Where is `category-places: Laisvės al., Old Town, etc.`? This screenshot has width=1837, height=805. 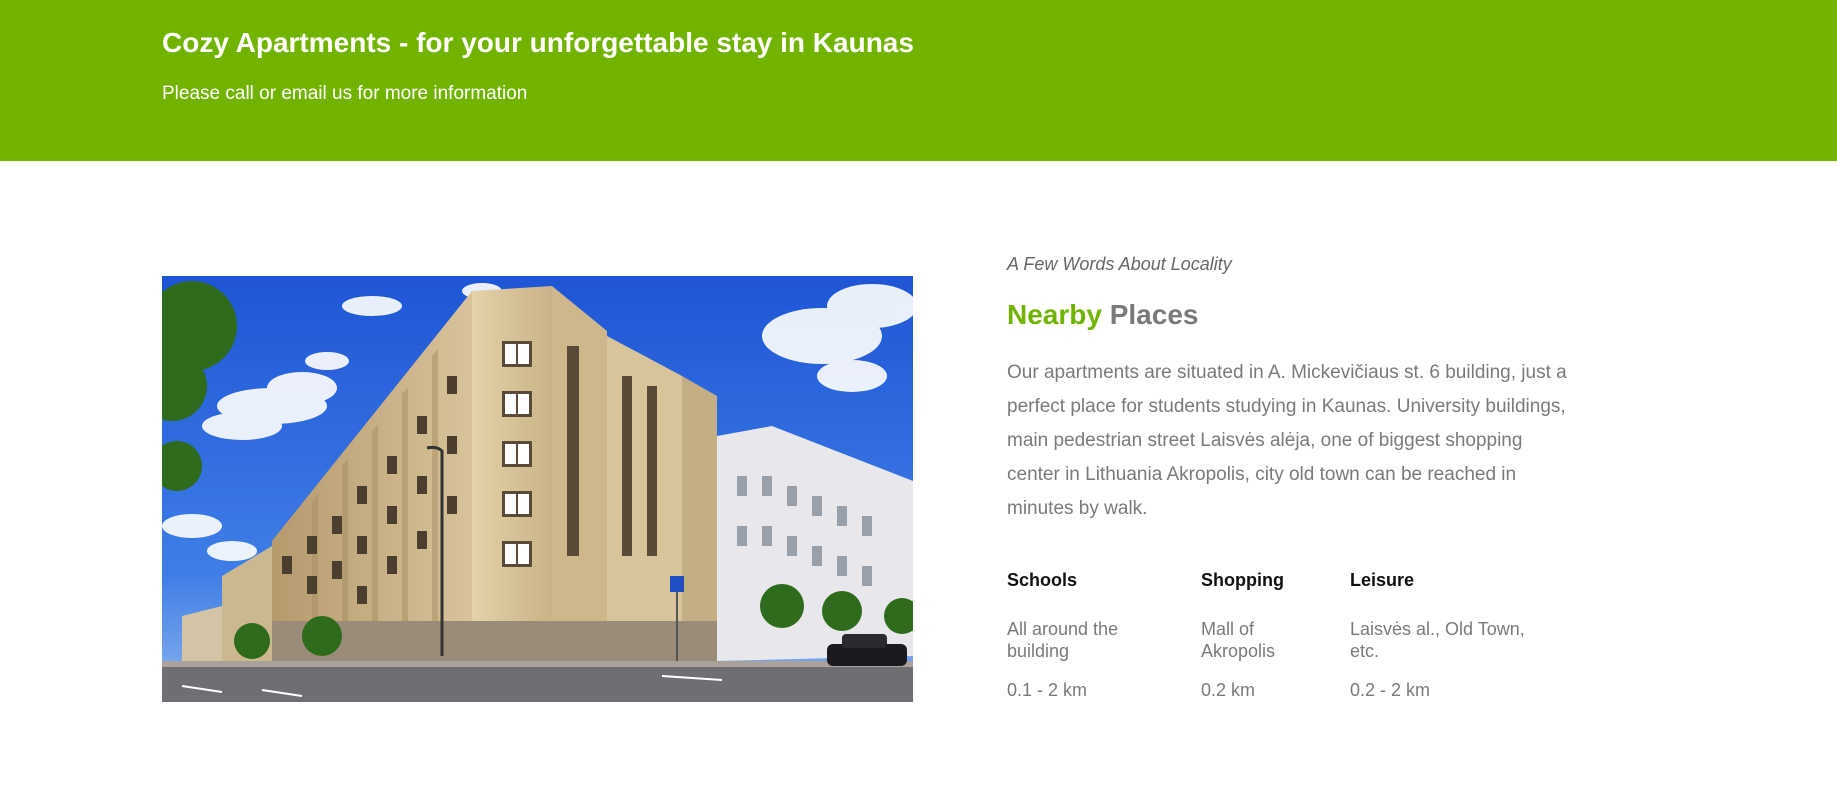
category-places: Laisvės al., Old Town, etc. is located at coordinates (1437, 640).